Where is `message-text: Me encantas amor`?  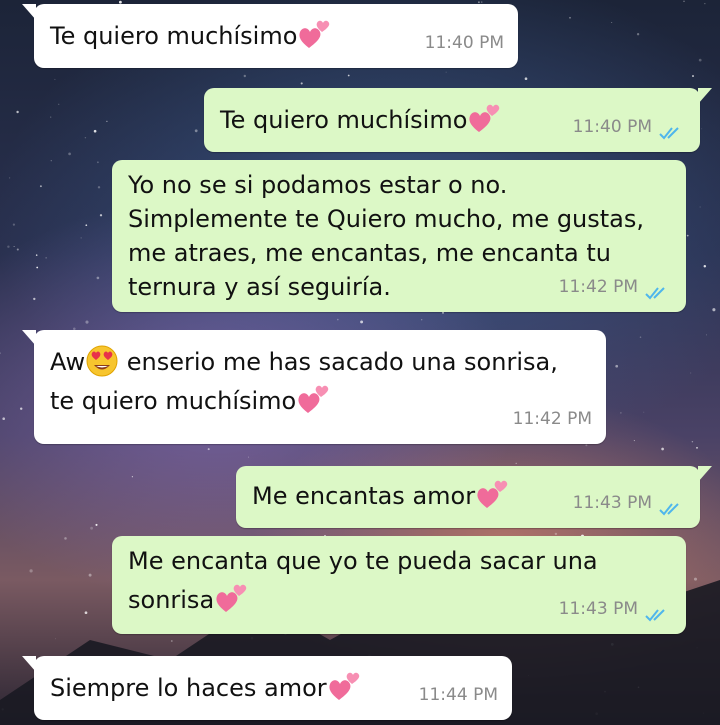 message-text: Me encantas amor is located at coordinates (364, 496).